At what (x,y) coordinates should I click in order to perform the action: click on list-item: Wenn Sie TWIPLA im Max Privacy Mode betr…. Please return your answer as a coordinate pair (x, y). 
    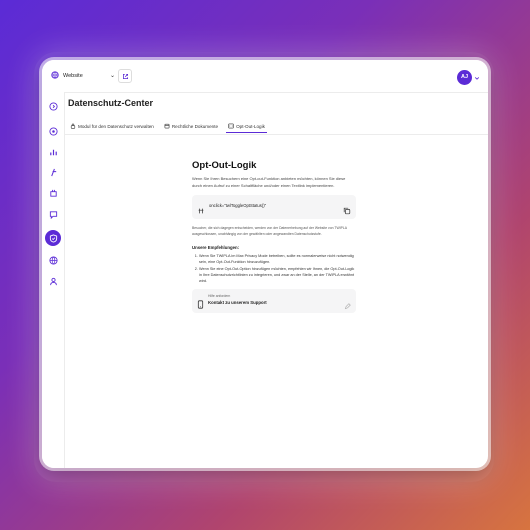
    Looking at the image, I should click on (277, 259).